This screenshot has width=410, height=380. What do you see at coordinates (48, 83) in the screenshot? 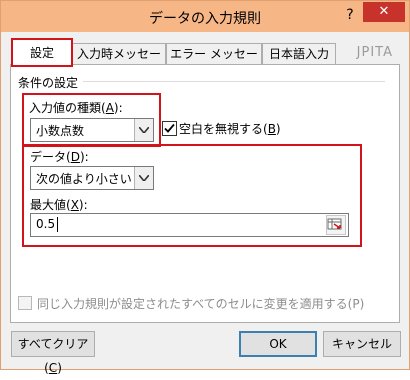
I see `conditions-group-label: 条件の設定` at bounding box center [48, 83].